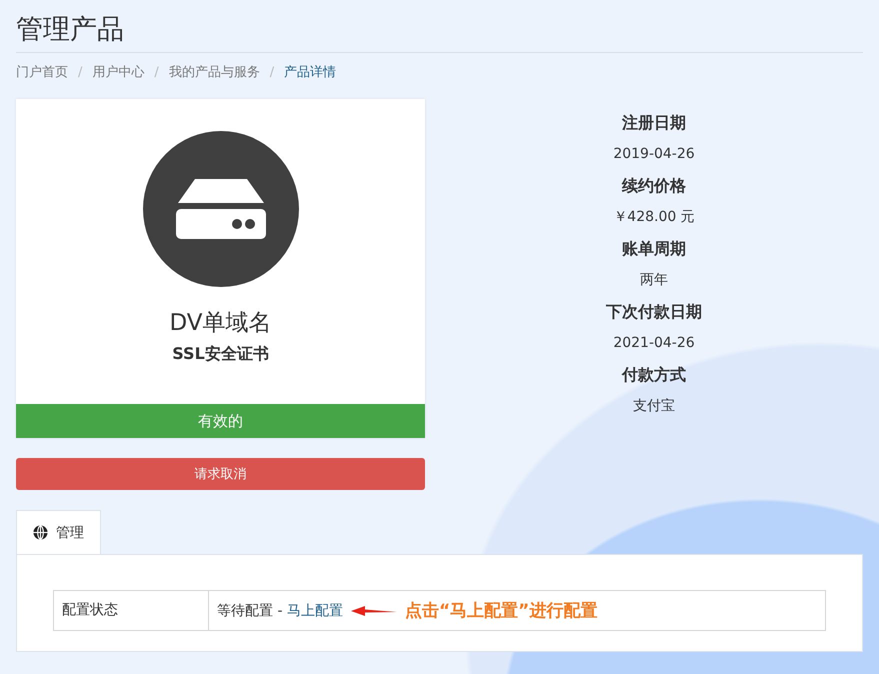 Image resolution: width=879 pixels, height=674 pixels. What do you see at coordinates (220, 474) in the screenshot?
I see `cancel-request-button: 请求取消` at bounding box center [220, 474].